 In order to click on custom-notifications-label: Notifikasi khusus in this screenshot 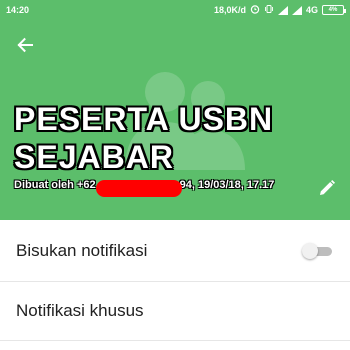, I will do `click(80, 310)`.